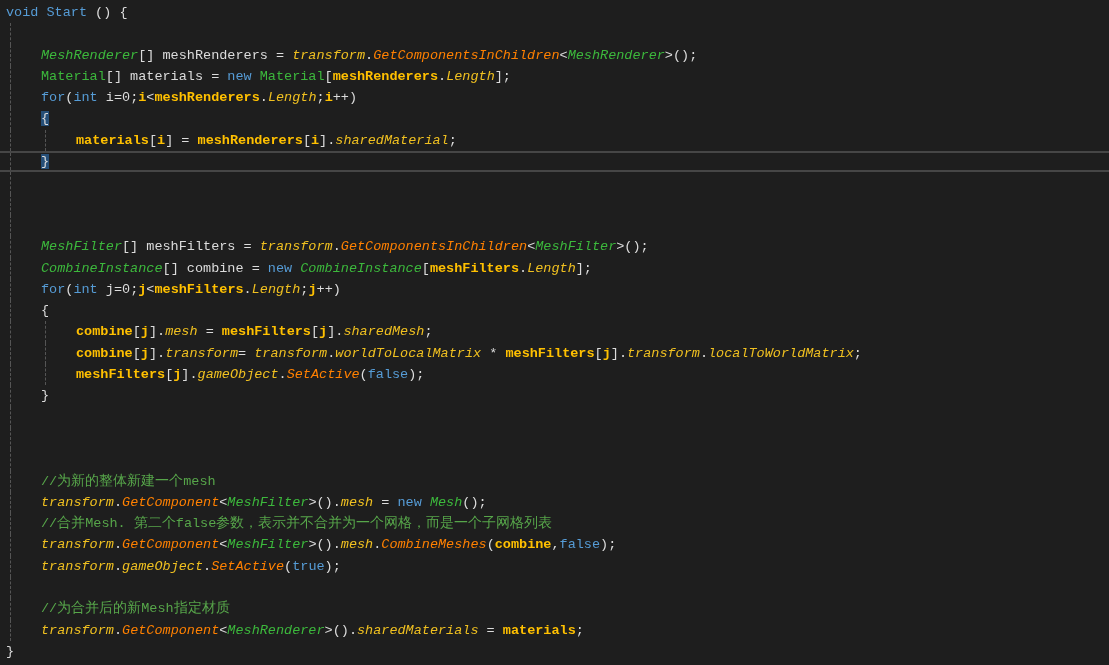  What do you see at coordinates (276, 76) in the screenshot?
I see `code-line: Material[] materials = new Material[meshRenderers.Length];` at bounding box center [276, 76].